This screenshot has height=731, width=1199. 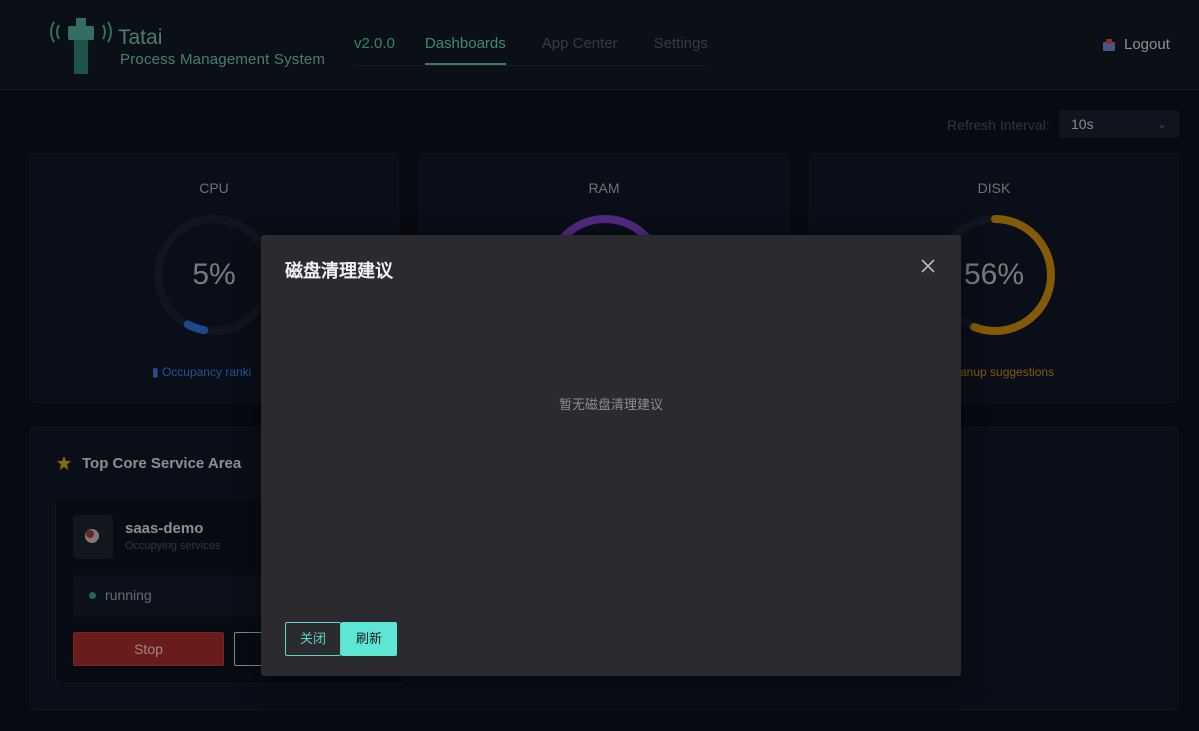 I want to click on dialog-empty-text: 暂无磁盘清理建议, so click(x=610, y=404).